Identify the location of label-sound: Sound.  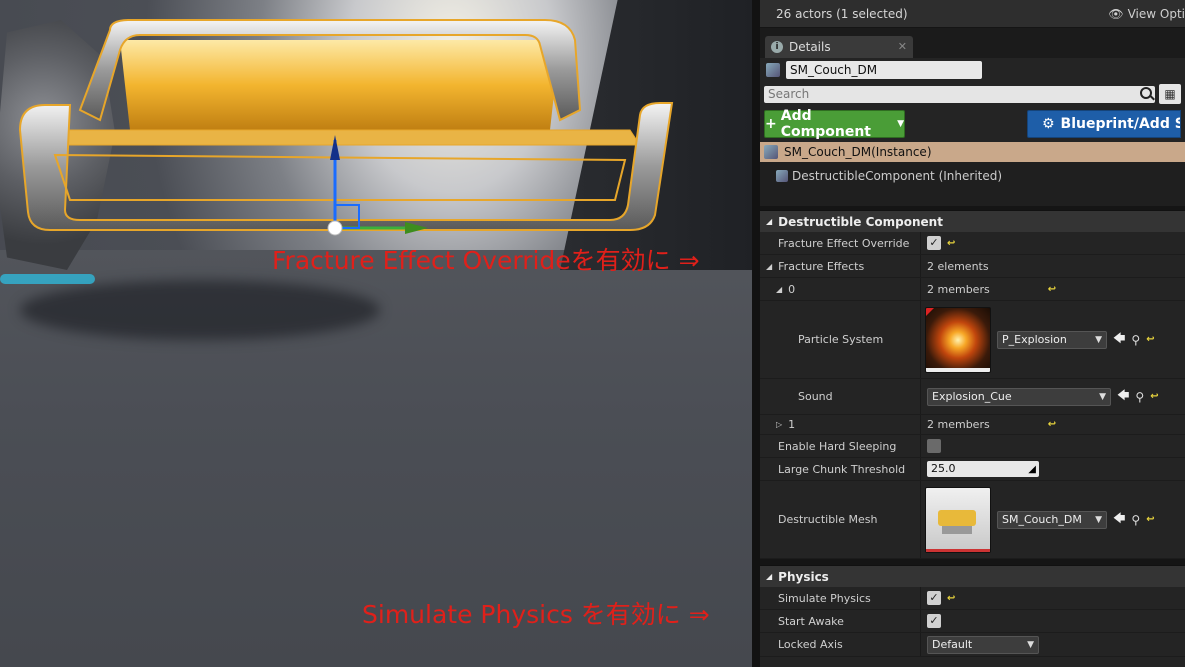
(815, 396).